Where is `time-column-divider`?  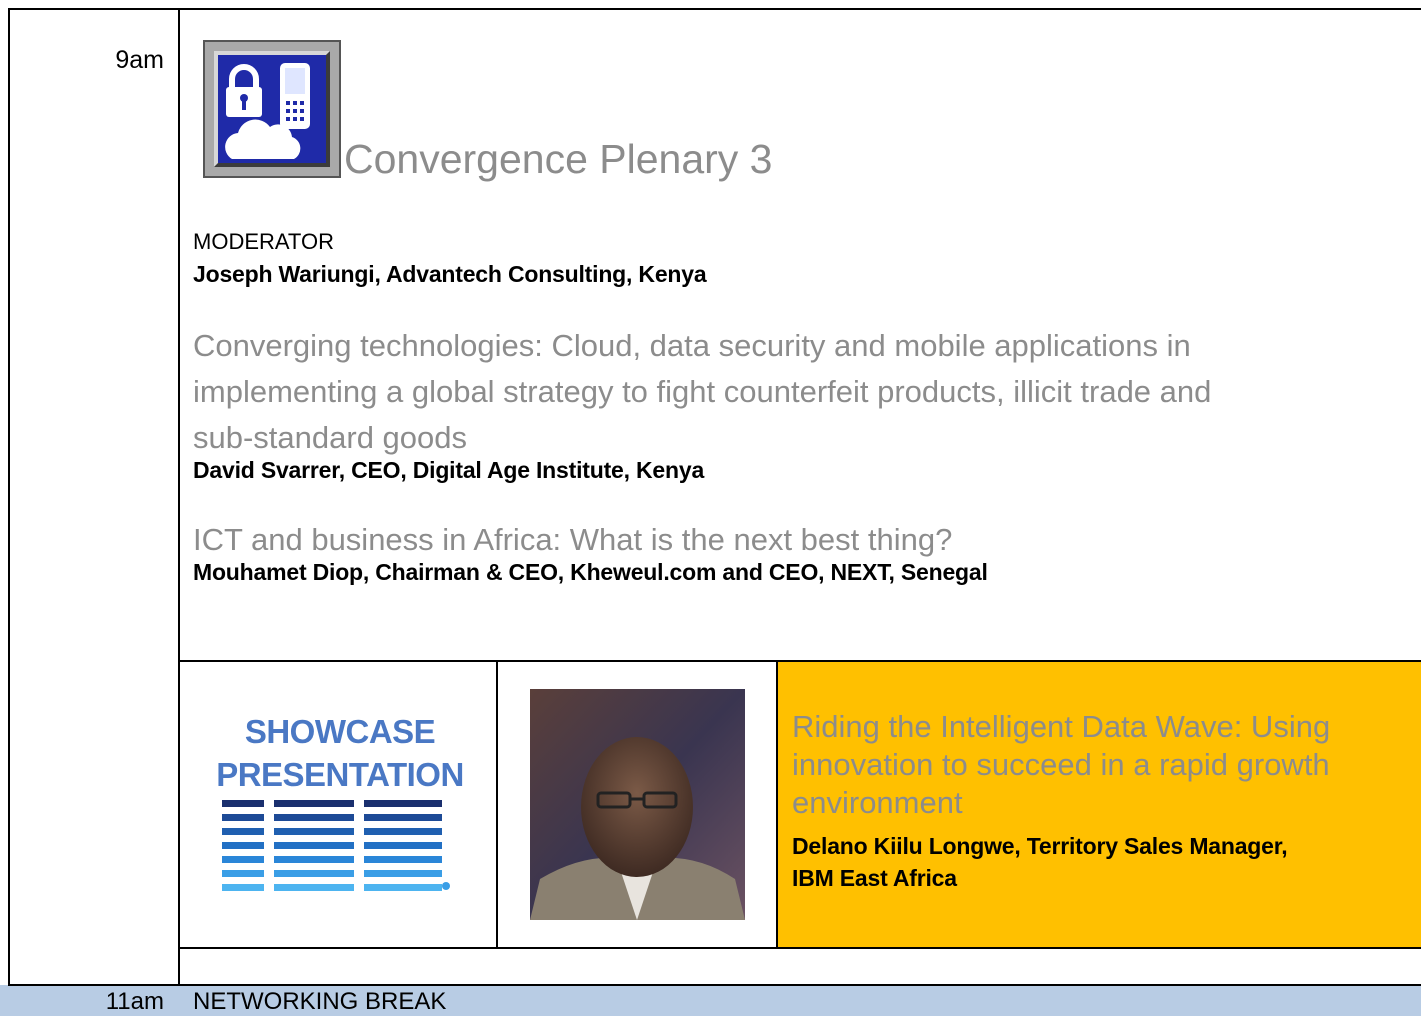 time-column-divider is located at coordinates (179, 512).